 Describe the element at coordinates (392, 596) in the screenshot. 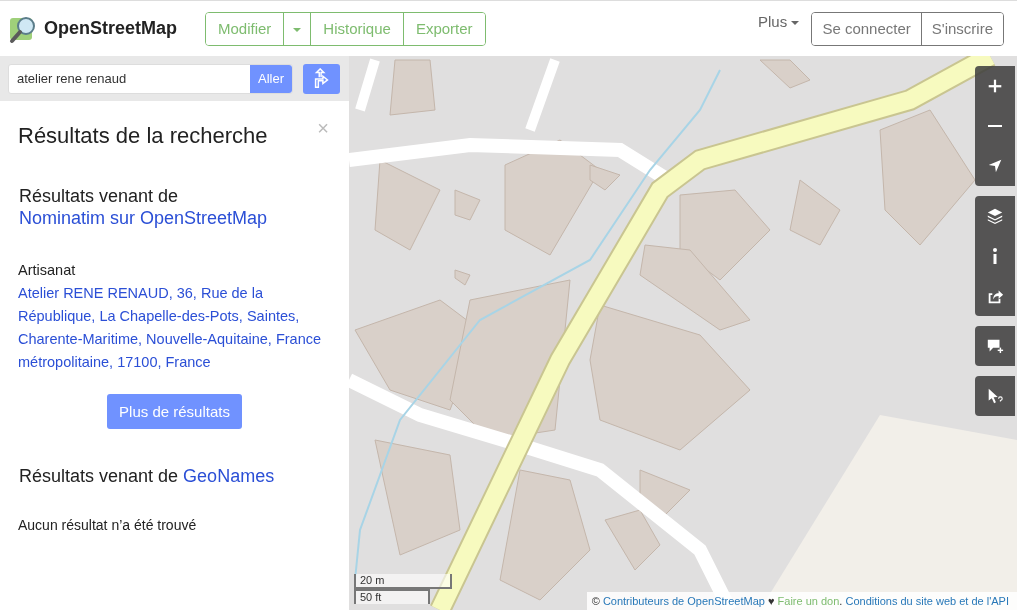

I see `scale-bar: 50 ft` at that location.